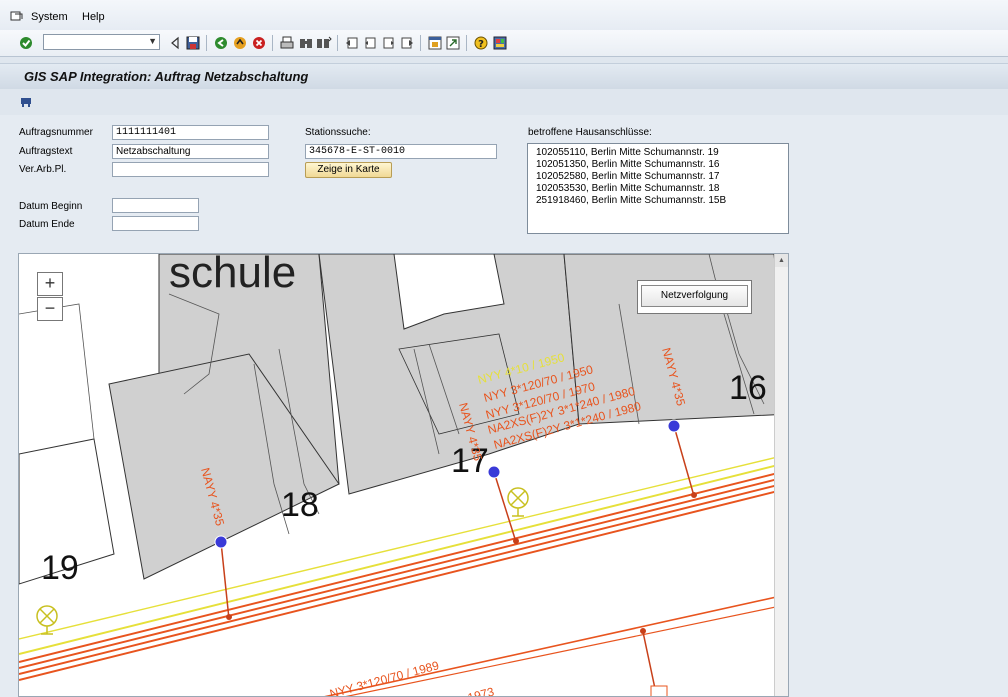  Describe the element at coordinates (658, 201) in the screenshot. I see `list-item: 251918460, Berlin Mitte Schumannstr. 15B` at that location.